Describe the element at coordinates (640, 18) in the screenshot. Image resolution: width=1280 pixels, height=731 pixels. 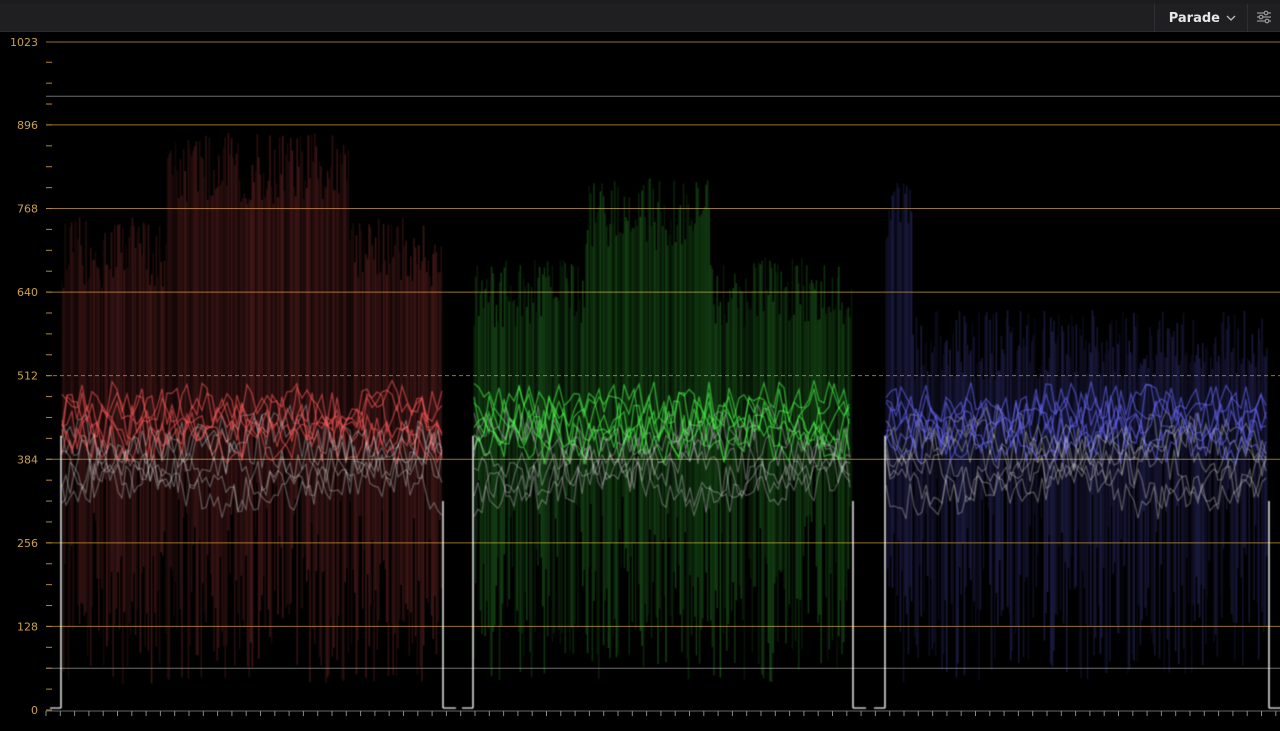
I see `scope-toolbar: Parade` at that location.